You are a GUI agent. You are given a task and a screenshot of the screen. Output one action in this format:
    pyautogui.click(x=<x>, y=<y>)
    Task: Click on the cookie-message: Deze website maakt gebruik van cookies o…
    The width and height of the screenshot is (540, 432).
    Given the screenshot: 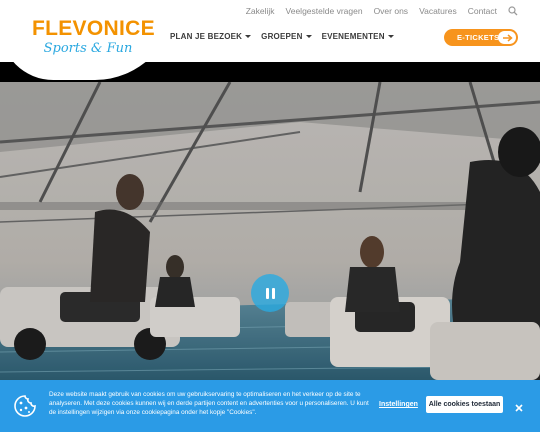 What is the action you would take?
    pyautogui.click(x=209, y=403)
    